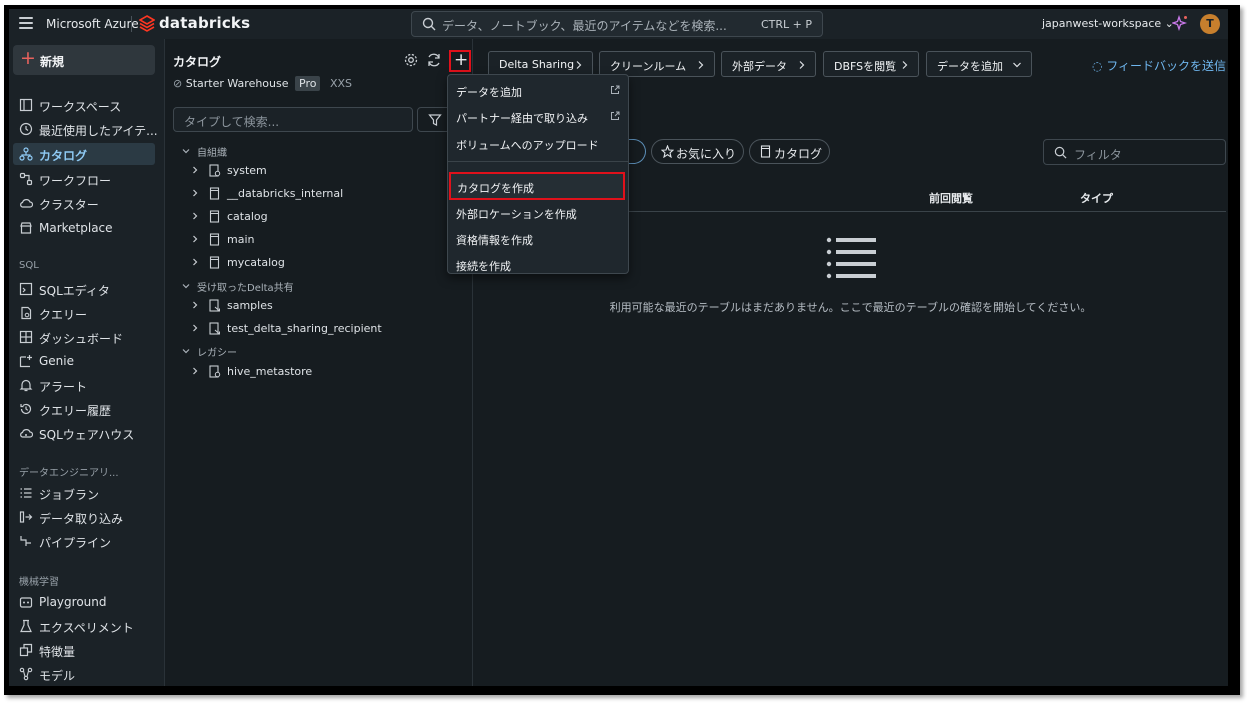  What do you see at coordinates (84, 433) in the screenshot?
I see `sidebar-item-sql-warehouses: SQLウェアハウス` at bounding box center [84, 433].